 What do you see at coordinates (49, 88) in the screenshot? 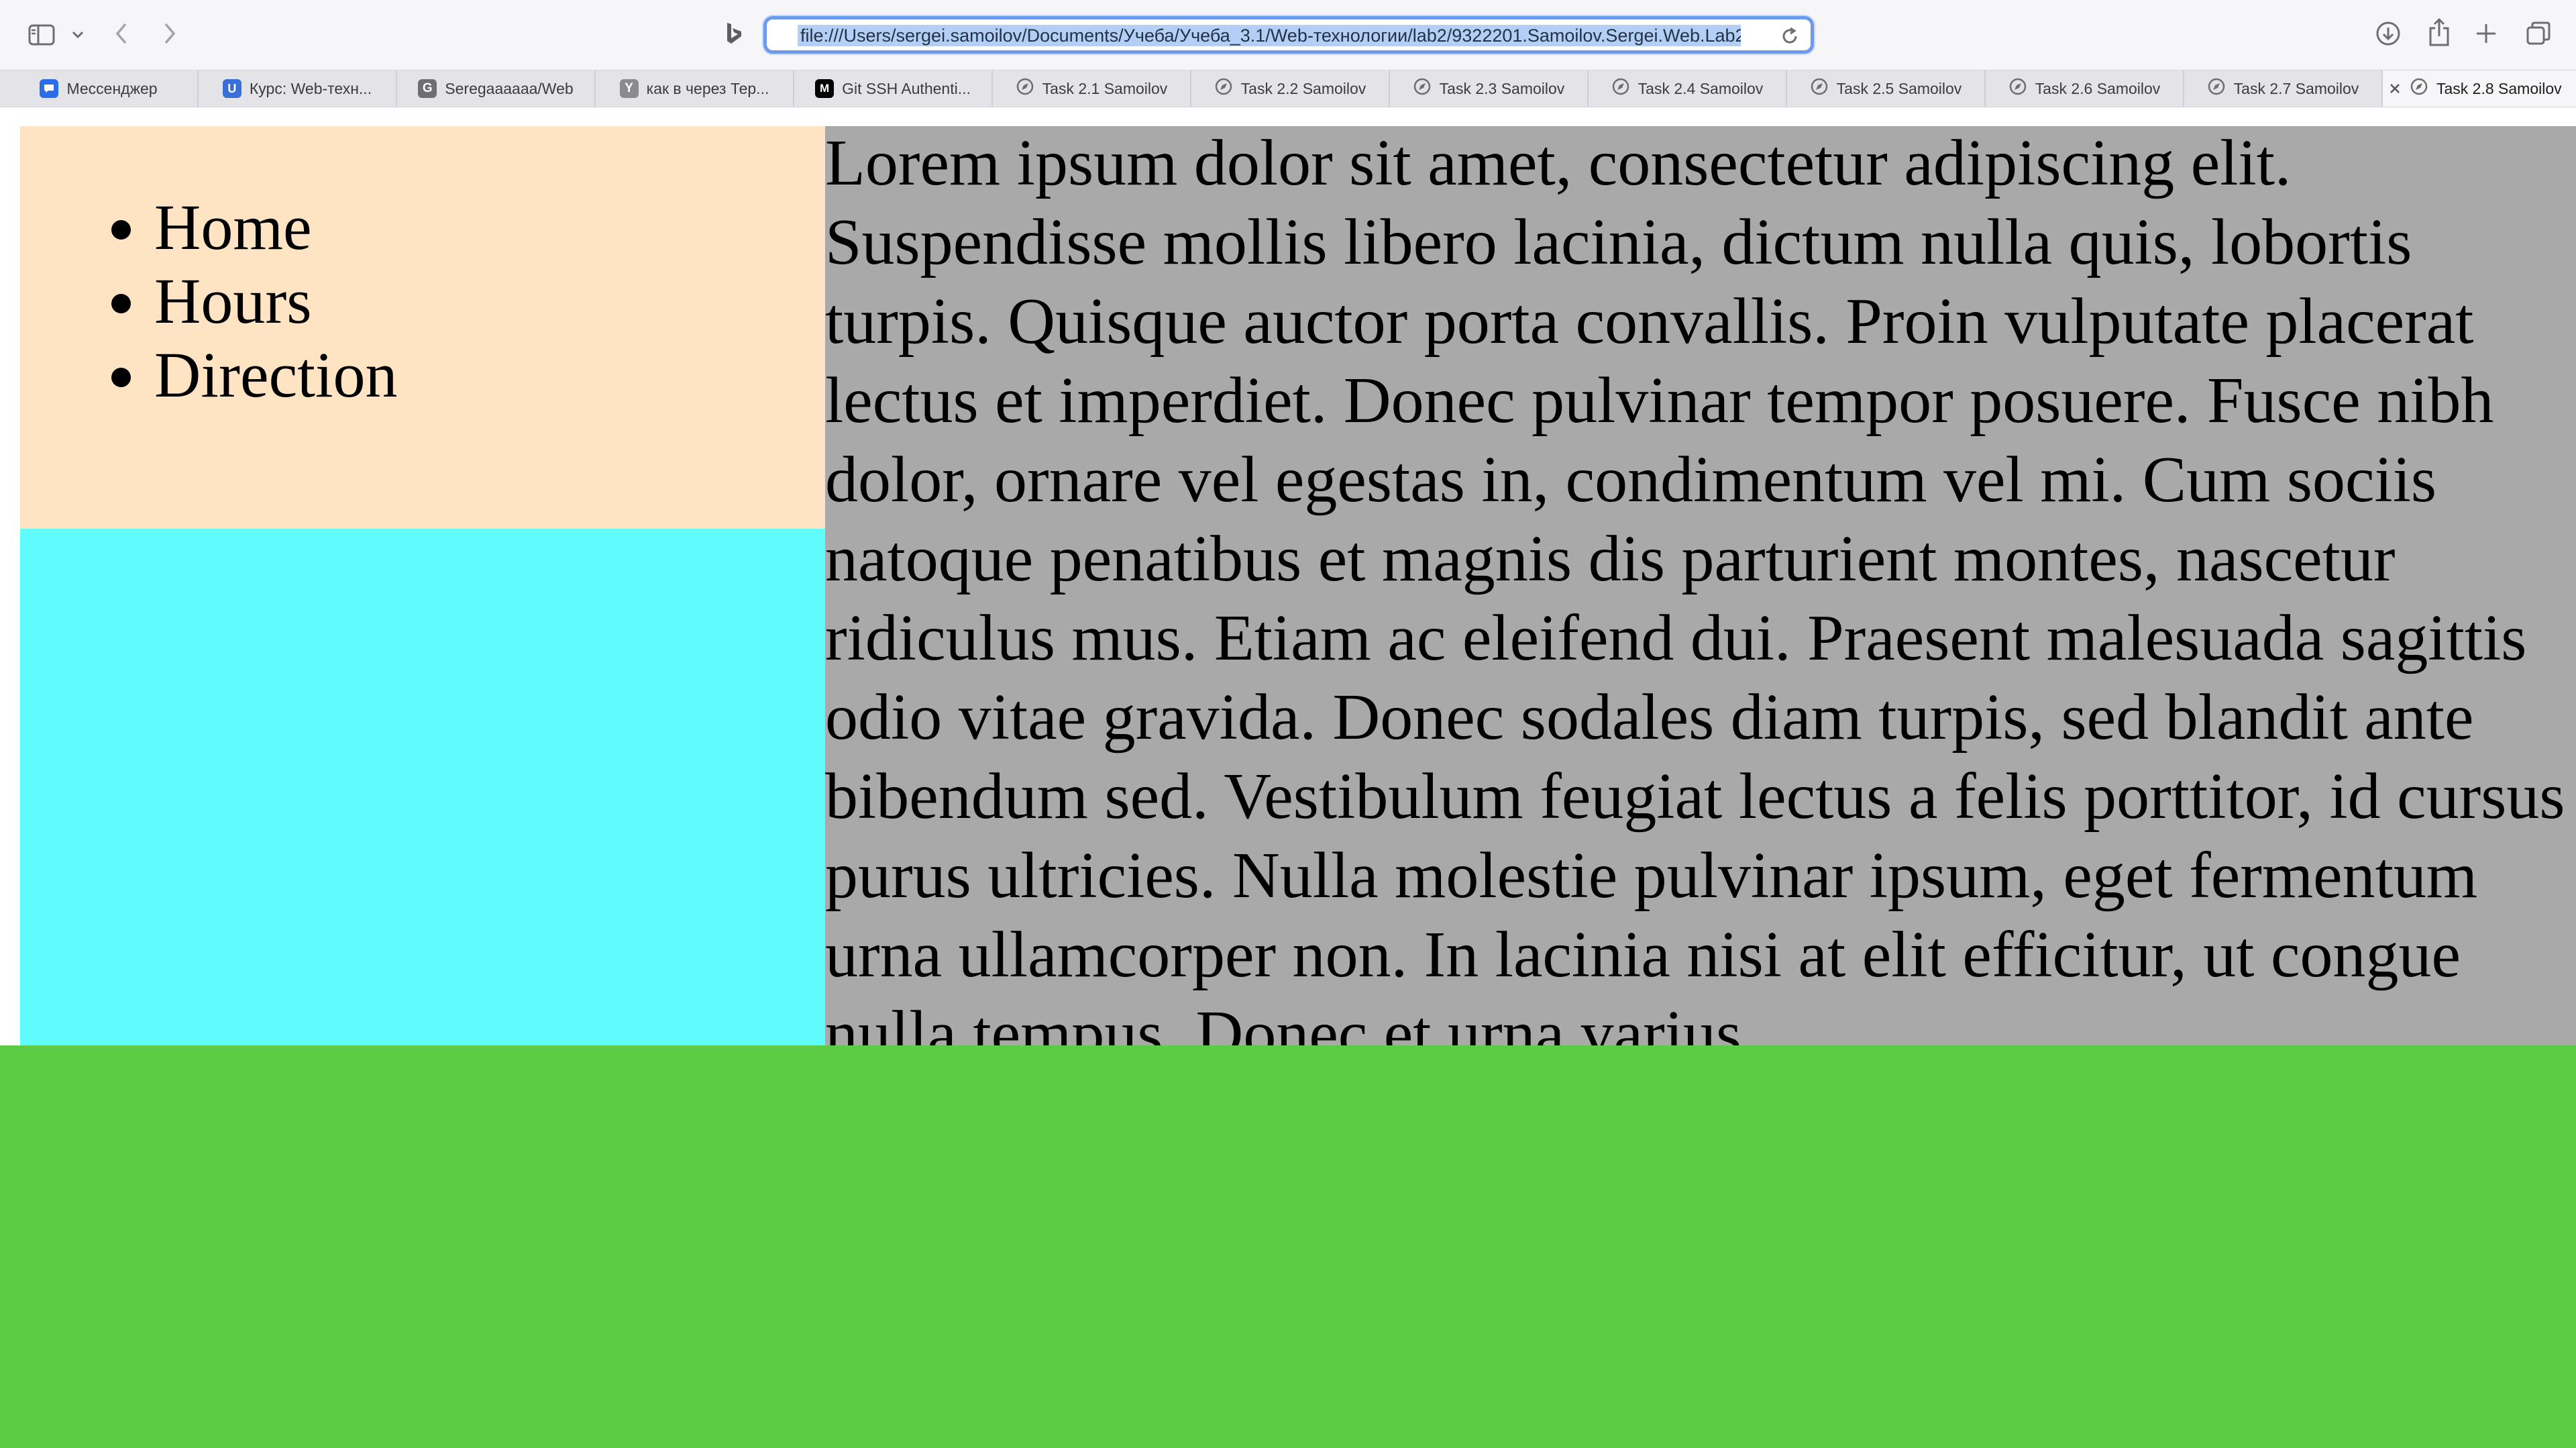
I see `messenger-icon` at bounding box center [49, 88].